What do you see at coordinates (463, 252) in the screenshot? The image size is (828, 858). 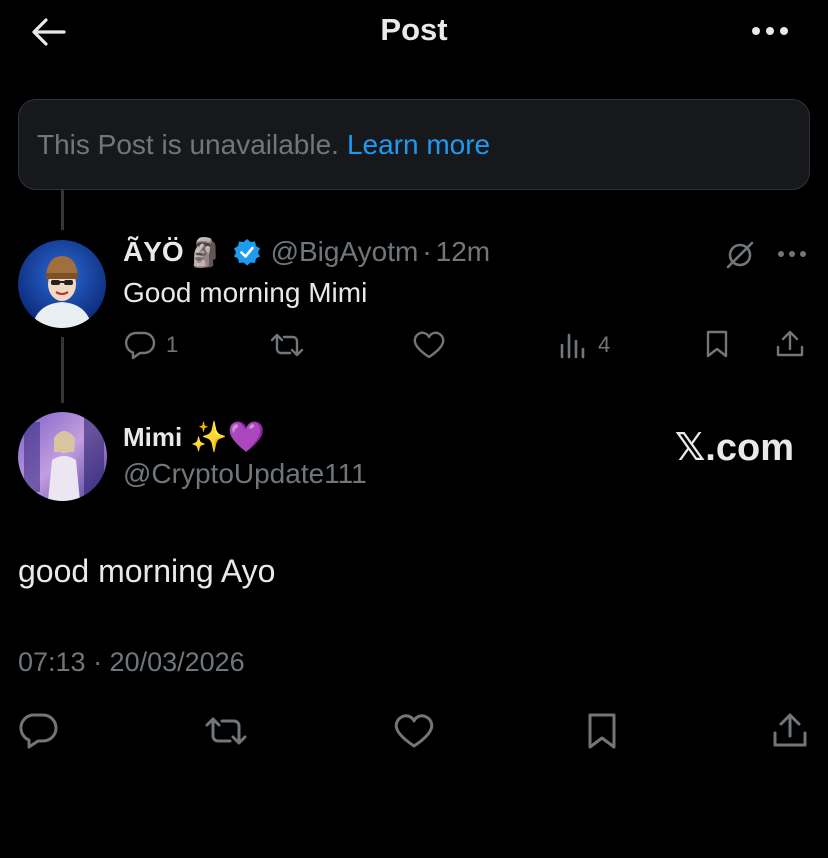 I see `reply-time: 12m` at bounding box center [463, 252].